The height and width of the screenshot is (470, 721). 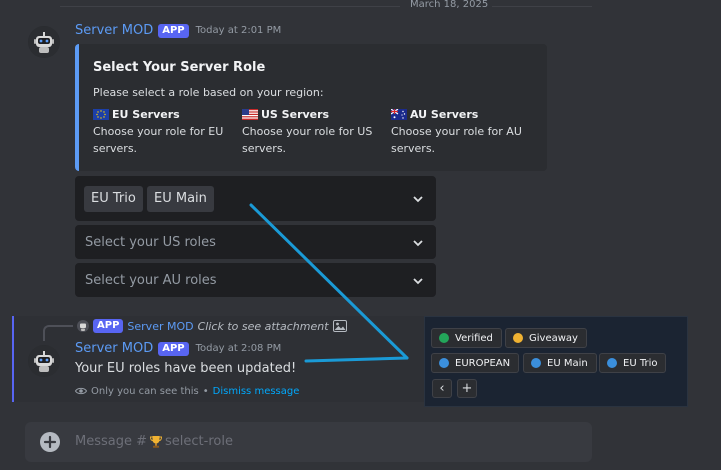 I want to click on arrow-horizontal-segment, so click(x=356, y=359).